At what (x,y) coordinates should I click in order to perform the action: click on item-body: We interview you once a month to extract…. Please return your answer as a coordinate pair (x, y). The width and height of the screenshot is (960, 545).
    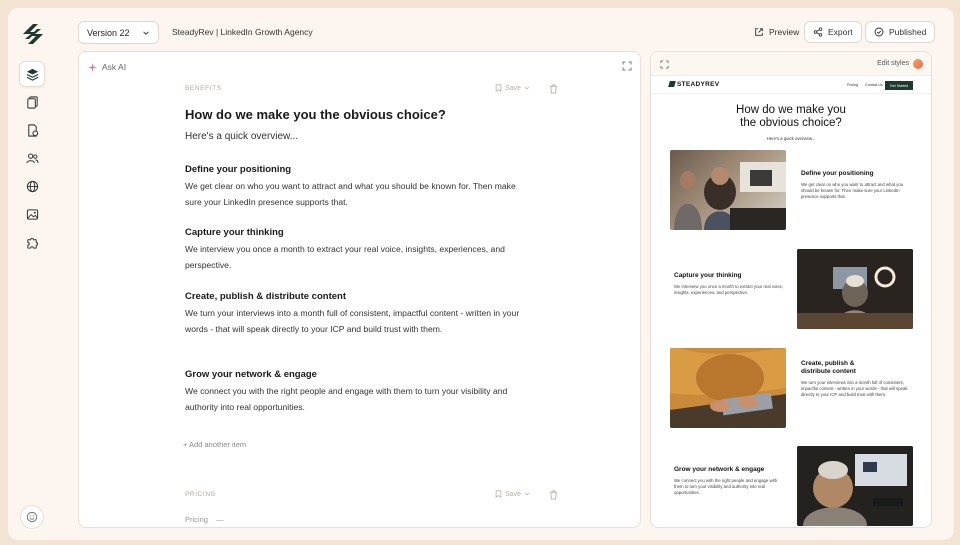
    Looking at the image, I should click on (357, 257).